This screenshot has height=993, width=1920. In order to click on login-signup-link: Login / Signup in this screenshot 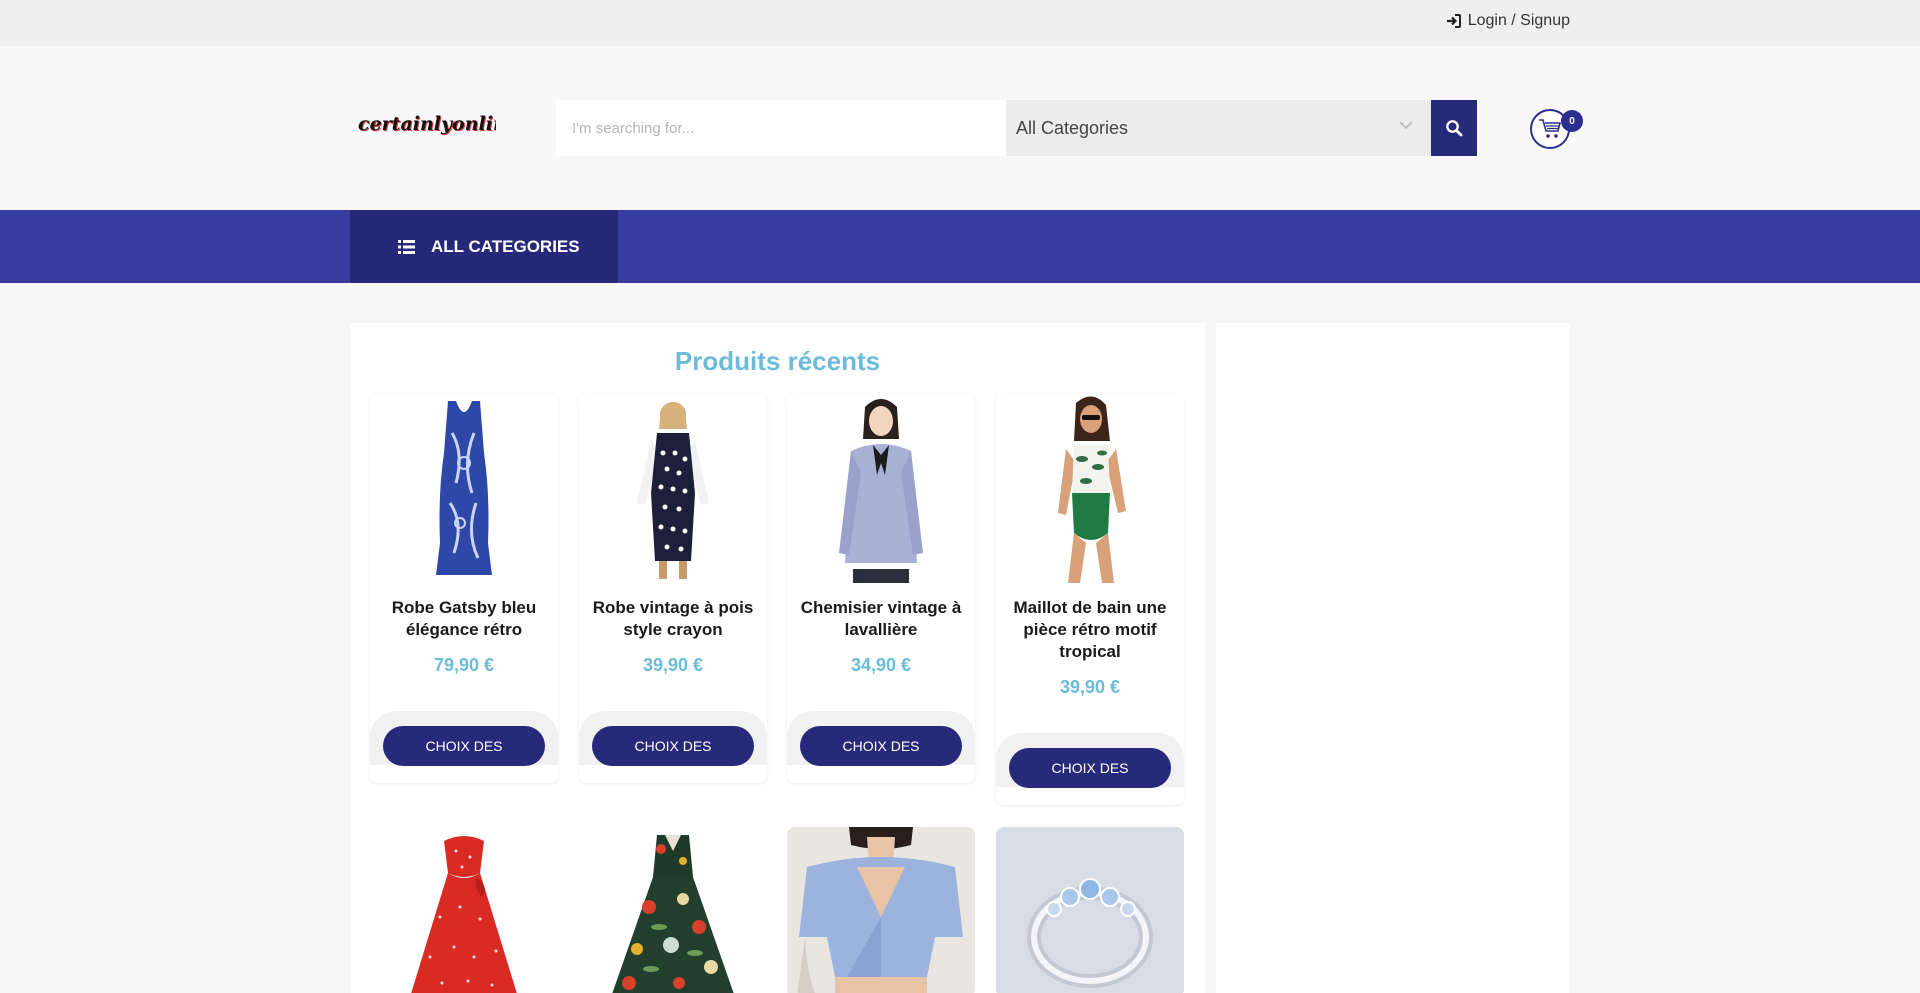, I will do `click(1508, 21)`.